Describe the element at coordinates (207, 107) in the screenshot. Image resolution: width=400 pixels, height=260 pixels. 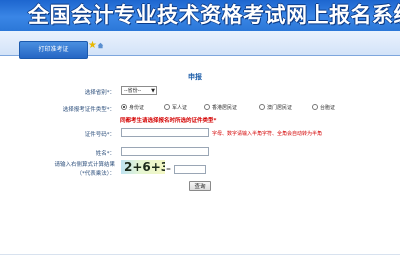
I see `radio-hongkong-card` at that location.